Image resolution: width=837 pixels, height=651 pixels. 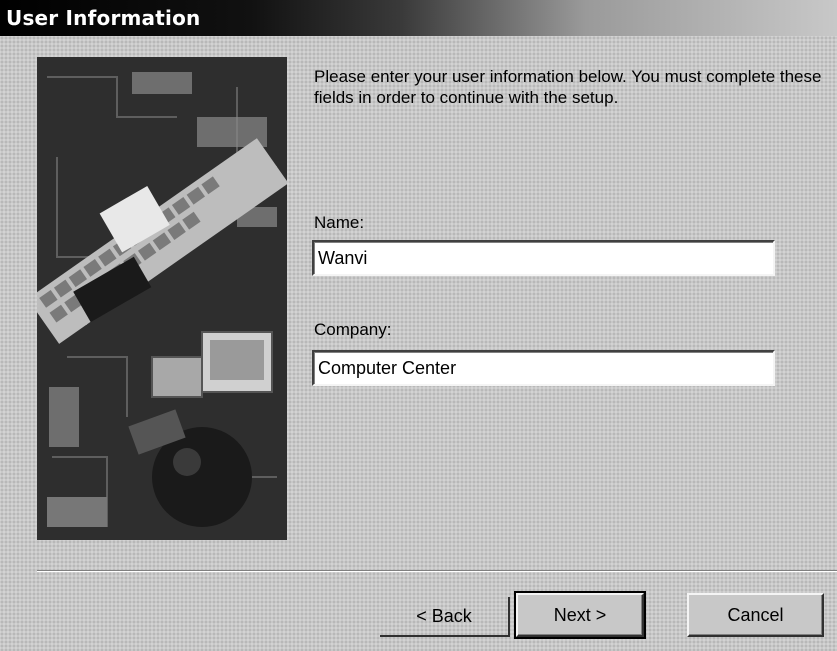 I want to click on back-button: < Back, so click(x=445, y=617).